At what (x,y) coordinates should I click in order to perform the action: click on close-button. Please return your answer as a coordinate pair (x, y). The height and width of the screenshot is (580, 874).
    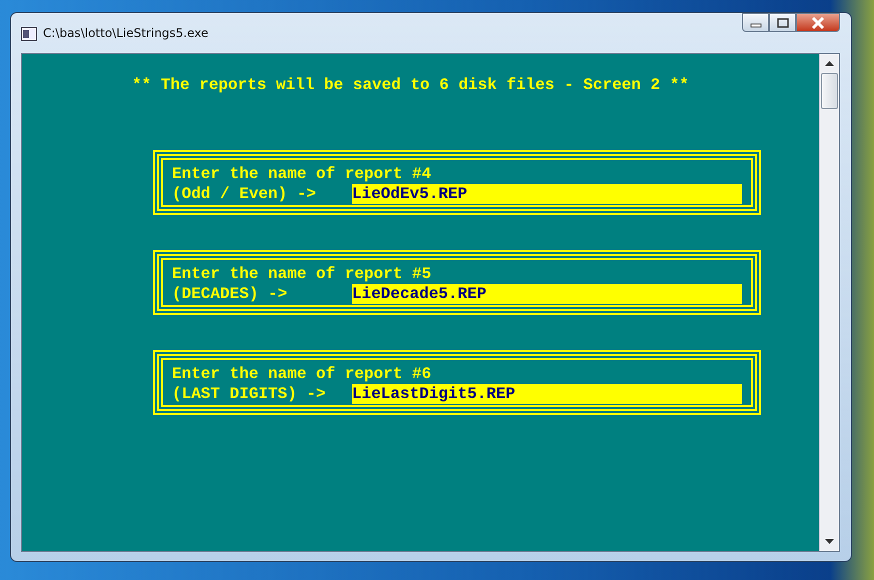
    Looking at the image, I should click on (818, 22).